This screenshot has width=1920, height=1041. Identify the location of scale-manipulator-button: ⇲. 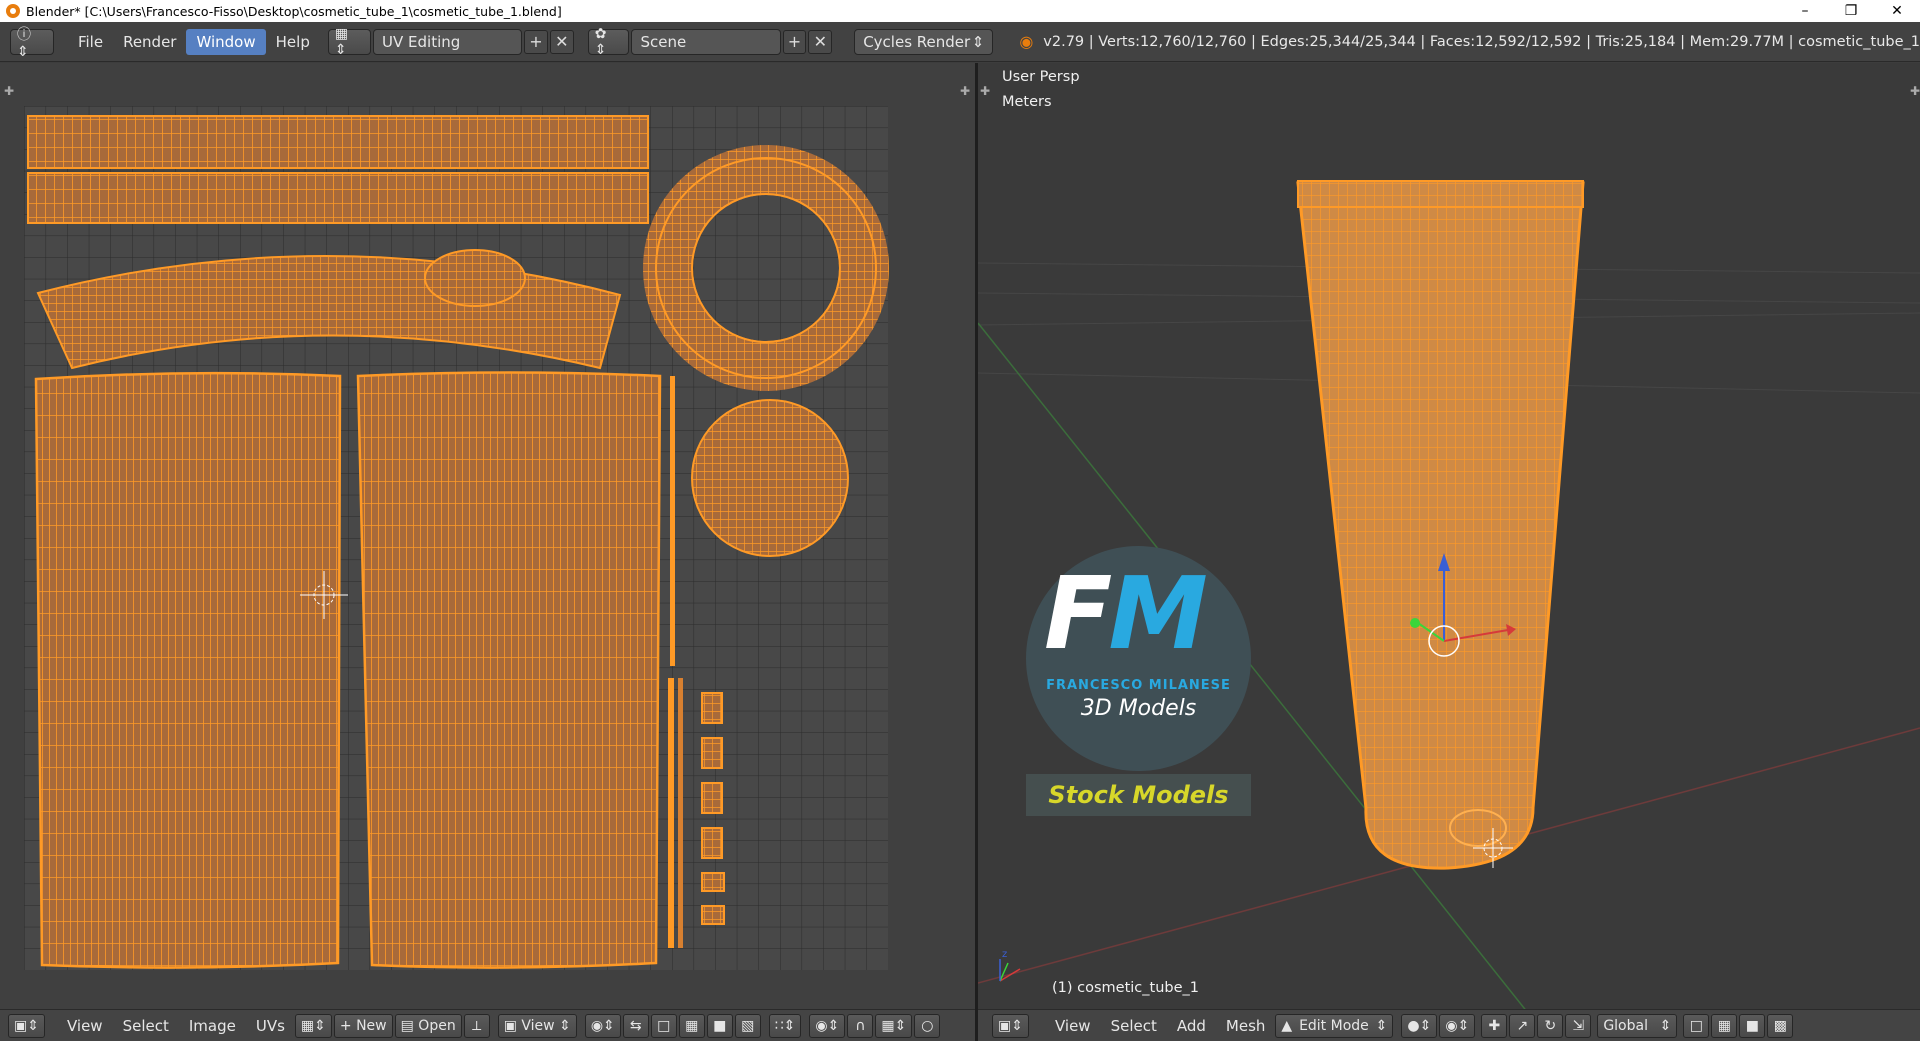
(1578, 1025).